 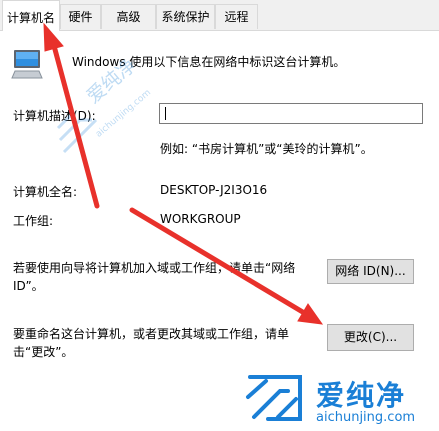 I want to click on full-name-label: 计算机全名:, so click(x=45, y=192).